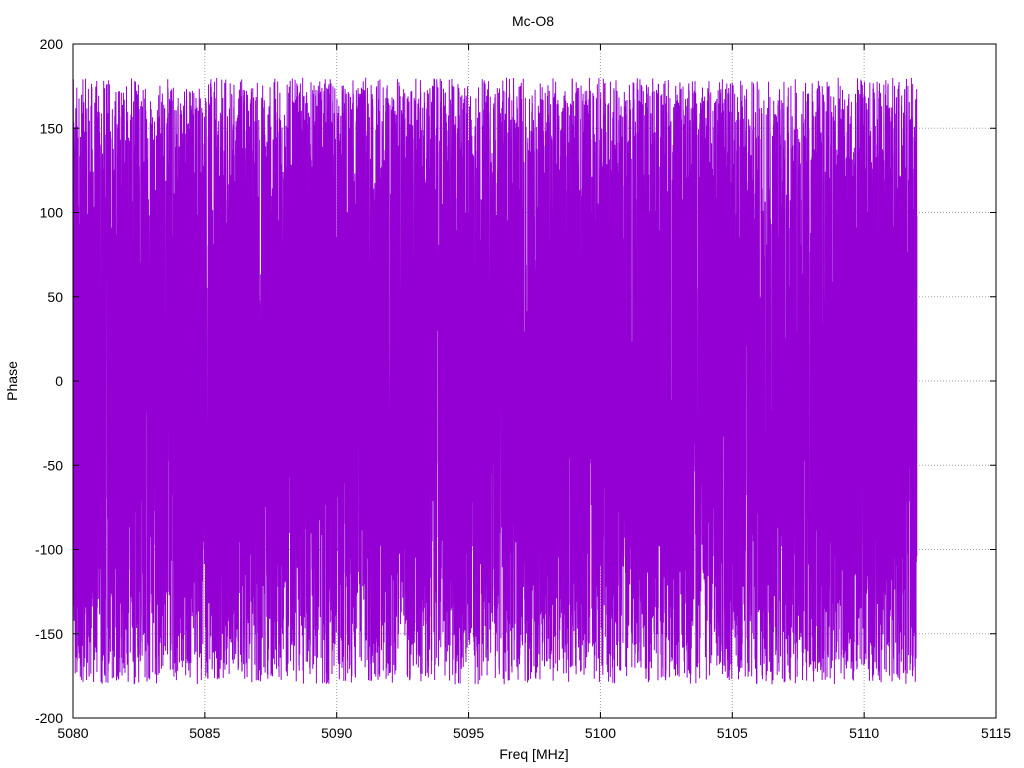 This screenshot has width=1024, height=768. I want to click on y-tick-label: 150, so click(52, 128).